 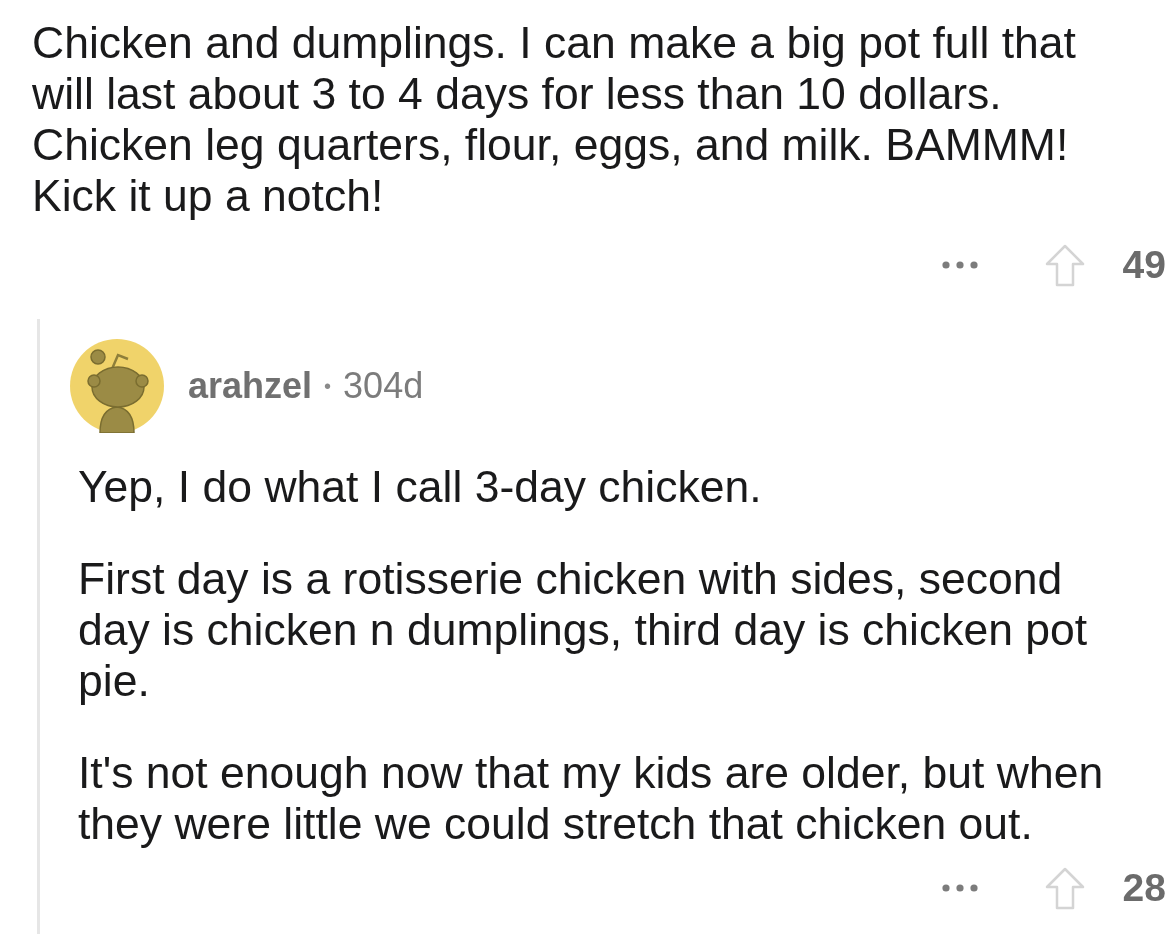 What do you see at coordinates (420, 486) in the screenshot?
I see `reply-paragraph: Yep, I do what I call 3-day chicken.` at bounding box center [420, 486].